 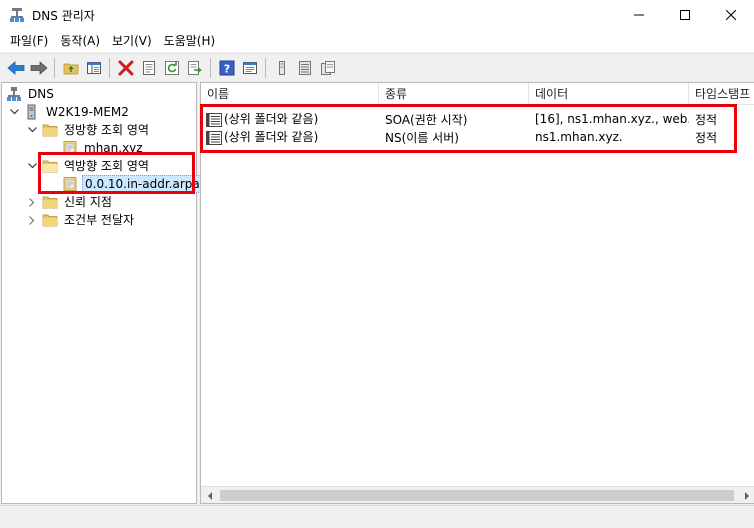 I want to click on maximize-icon, so click(x=685, y=15).